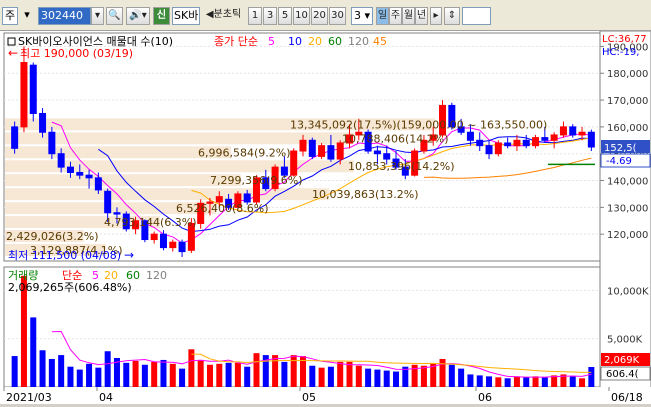  Describe the element at coordinates (395, 16) in the screenshot. I see `period-button-1: 주` at that location.